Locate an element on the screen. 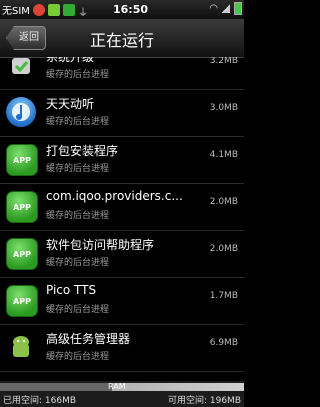 Image resolution: width=320 pixels, height=407 pixels. process-size: 1.7MB is located at coordinates (223, 296).